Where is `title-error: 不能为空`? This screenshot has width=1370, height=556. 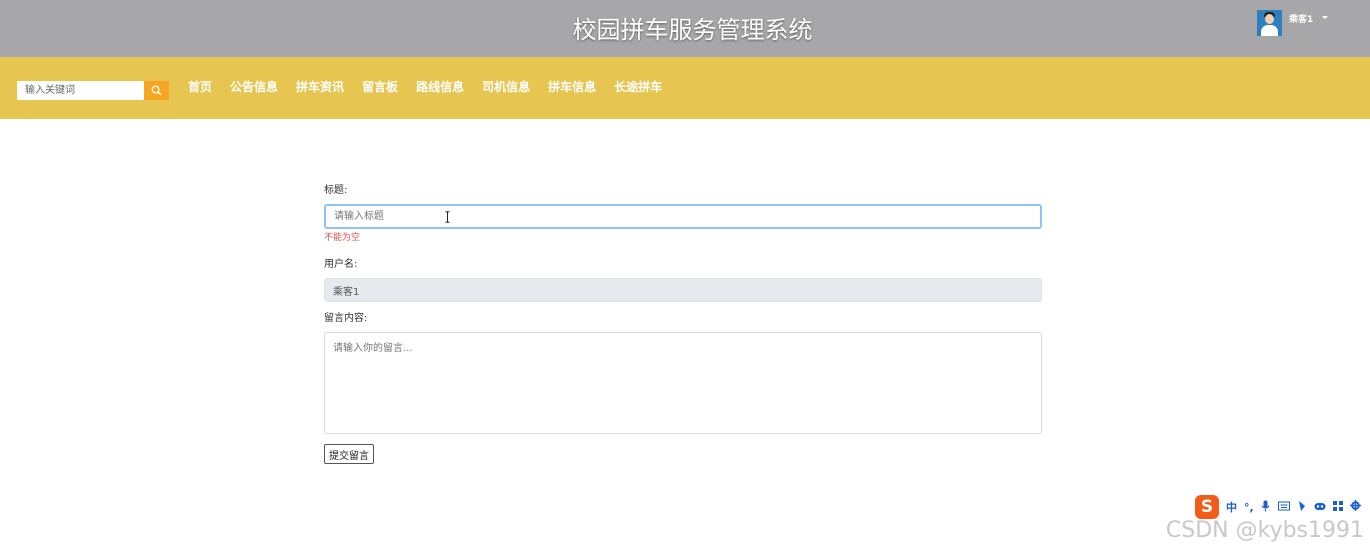
title-error: 不能为空 is located at coordinates (342, 238).